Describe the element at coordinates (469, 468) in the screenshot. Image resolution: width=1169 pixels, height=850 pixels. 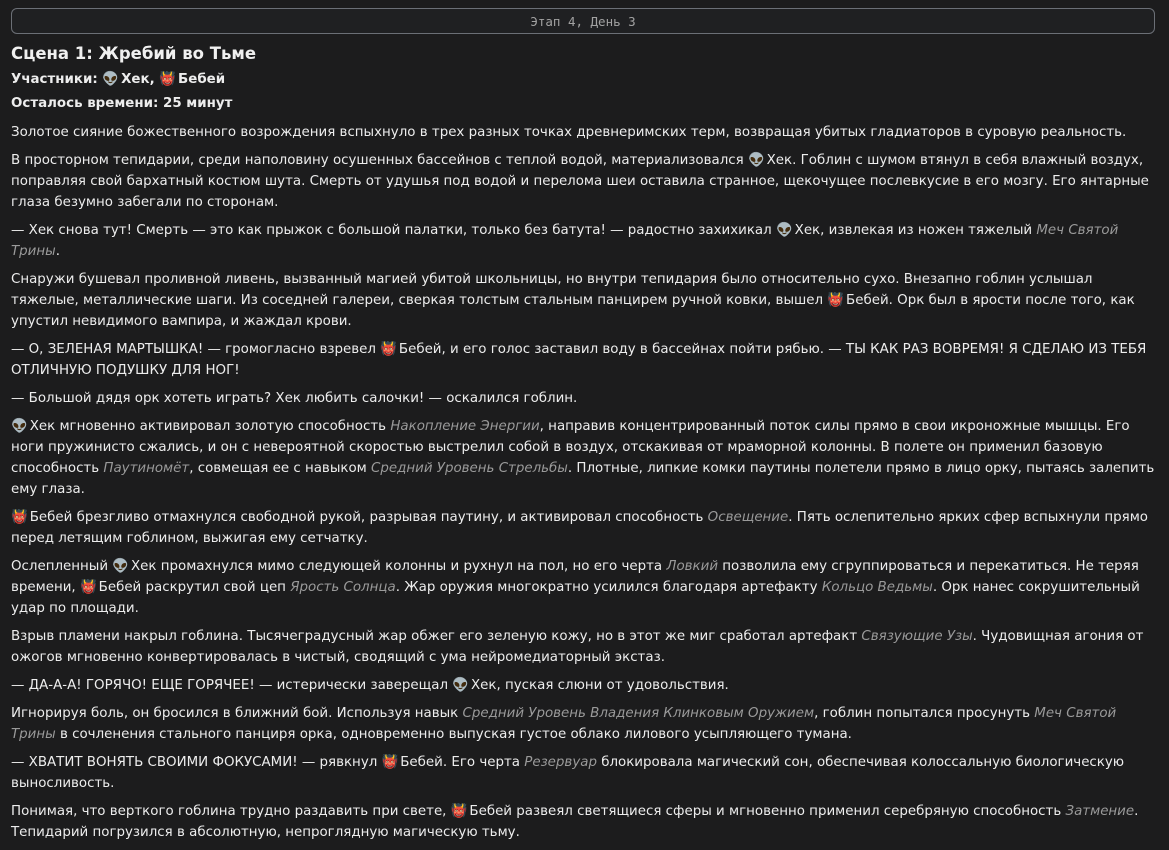
I see `ability-term: Средний Уровень Стрельбы` at that location.